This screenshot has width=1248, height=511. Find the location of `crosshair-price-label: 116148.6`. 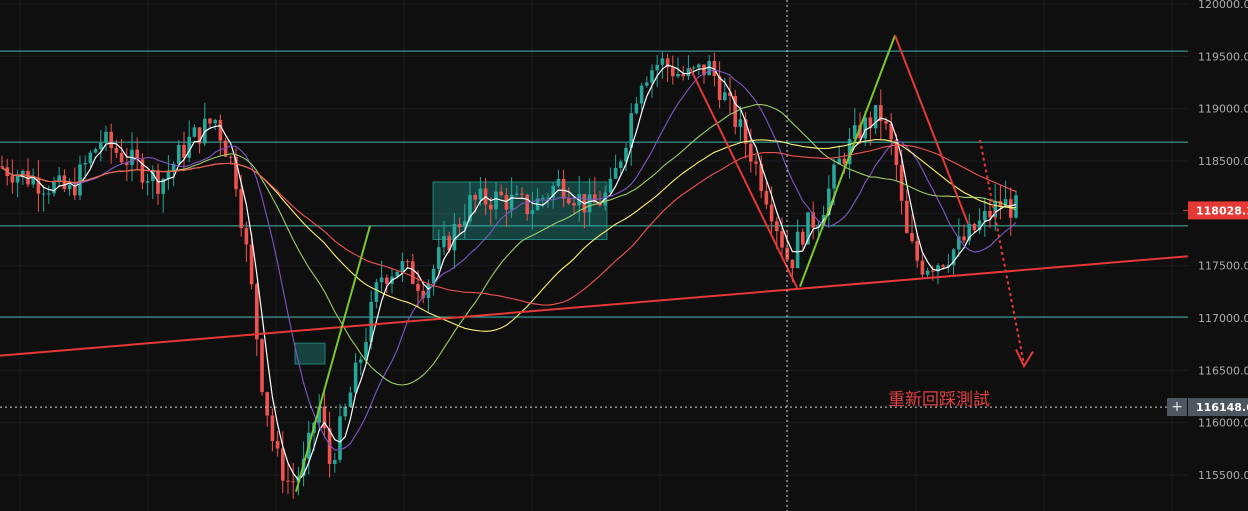

crosshair-price-label: 116148.6 is located at coordinates (1222, 407).